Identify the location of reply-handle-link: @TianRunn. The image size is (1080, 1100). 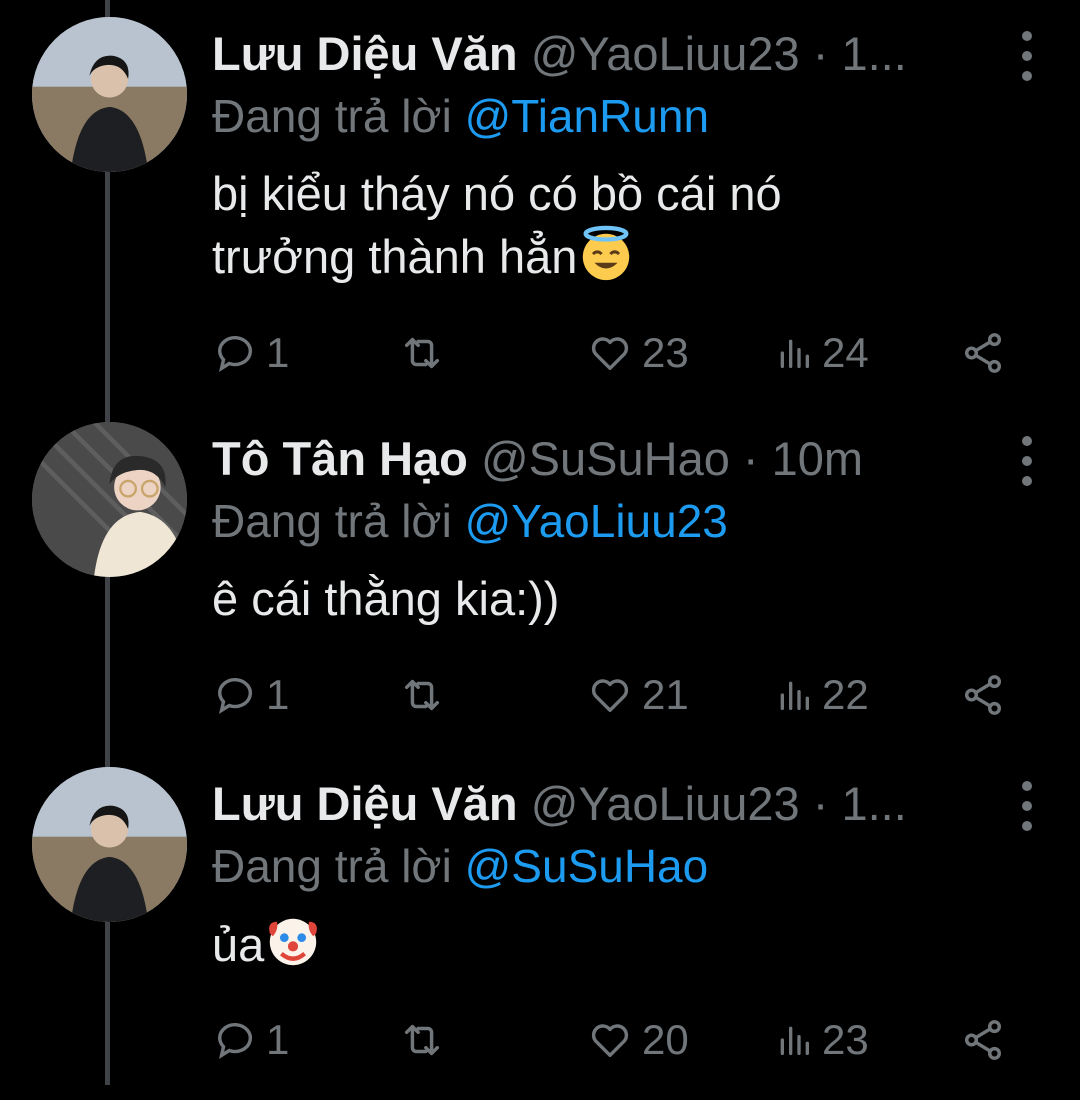
(587, 116).